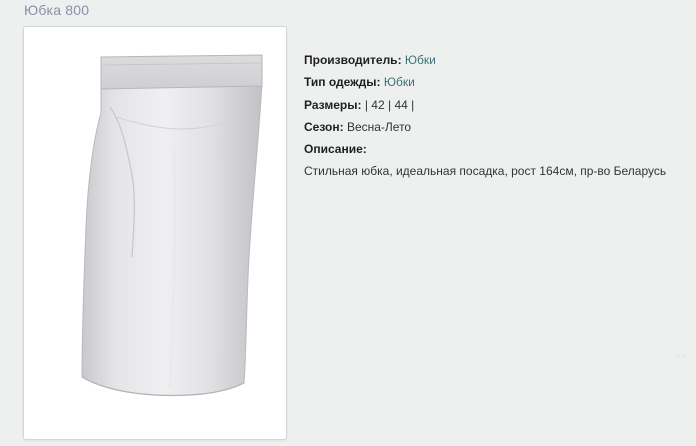  What do you see at coordinates (485, 82) in the screenshot?
I see `clothing-type-row: Тип одежды: Юбки` at bounding box center [485, 82].